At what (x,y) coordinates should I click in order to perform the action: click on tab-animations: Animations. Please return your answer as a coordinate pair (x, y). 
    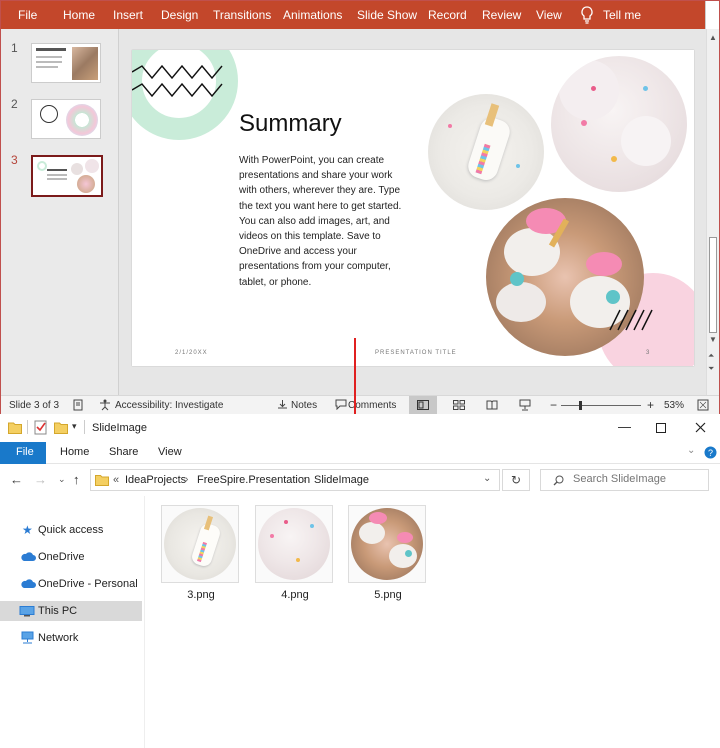
    Looking at the image, I should click on (312, 15).